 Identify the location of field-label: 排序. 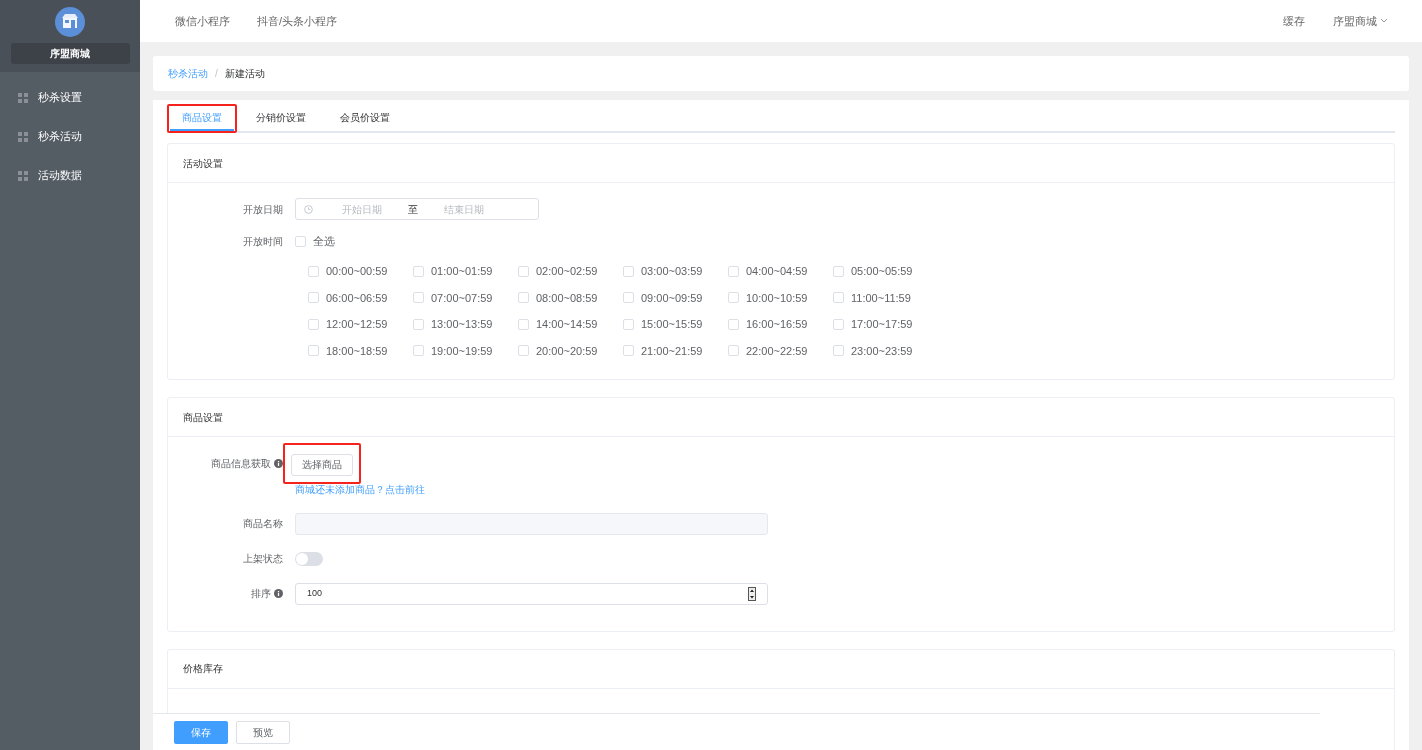
(261, 594).